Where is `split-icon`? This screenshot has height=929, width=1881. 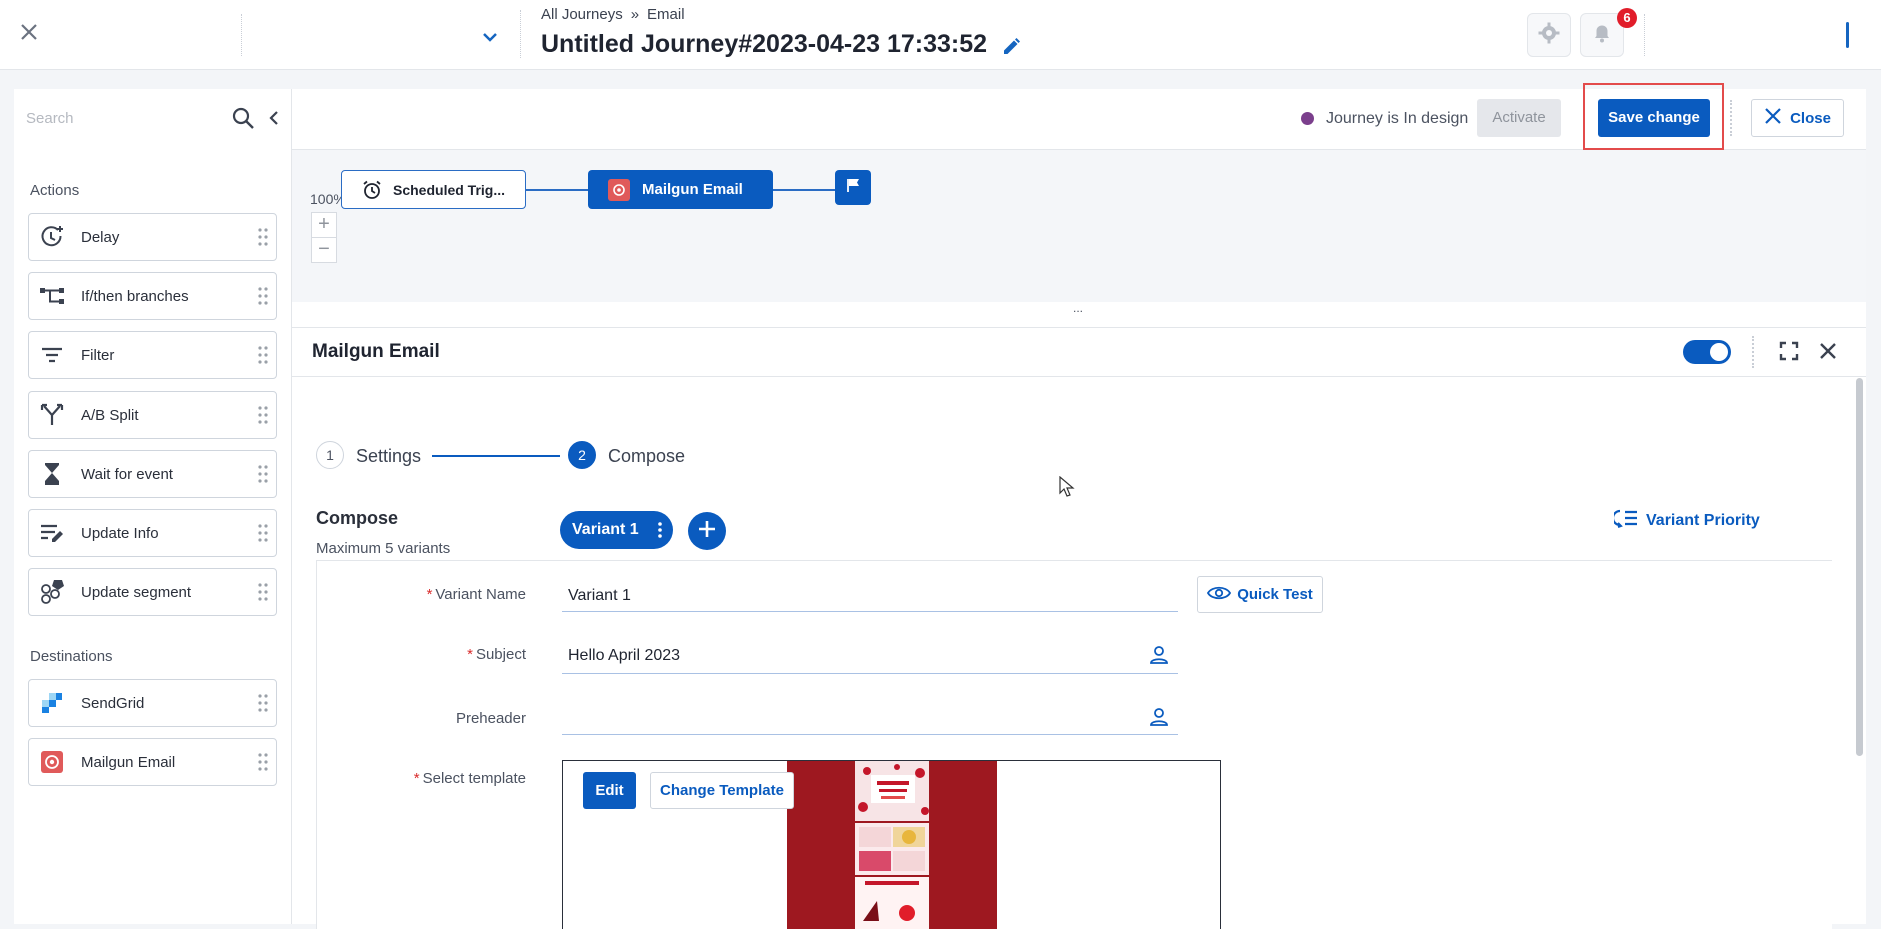
split-icon is located at coordinates (52, 415).